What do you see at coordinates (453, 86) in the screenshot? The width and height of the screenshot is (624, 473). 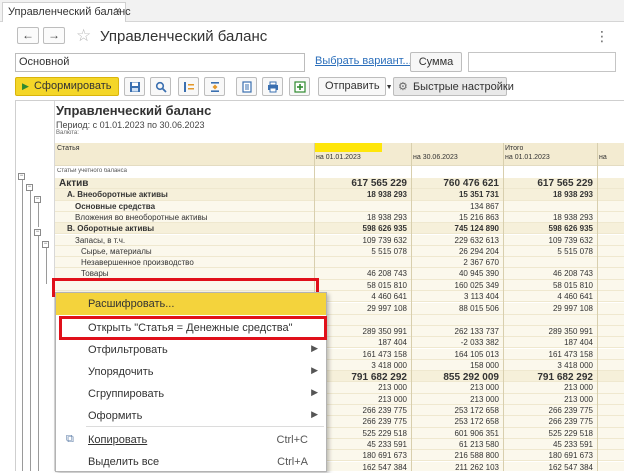 I see `quick-settings-button: ⚙ Быстрые настройки` at bounding box center [453, 86].